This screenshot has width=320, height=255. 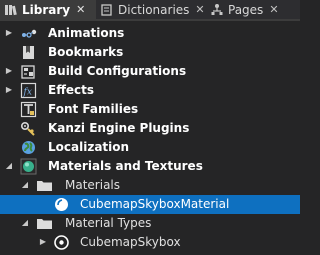 What do you see at coordinates (246, 9) in the screenshot?
I see `tab-pages-label: Pages` at bounding box center [246, 9].